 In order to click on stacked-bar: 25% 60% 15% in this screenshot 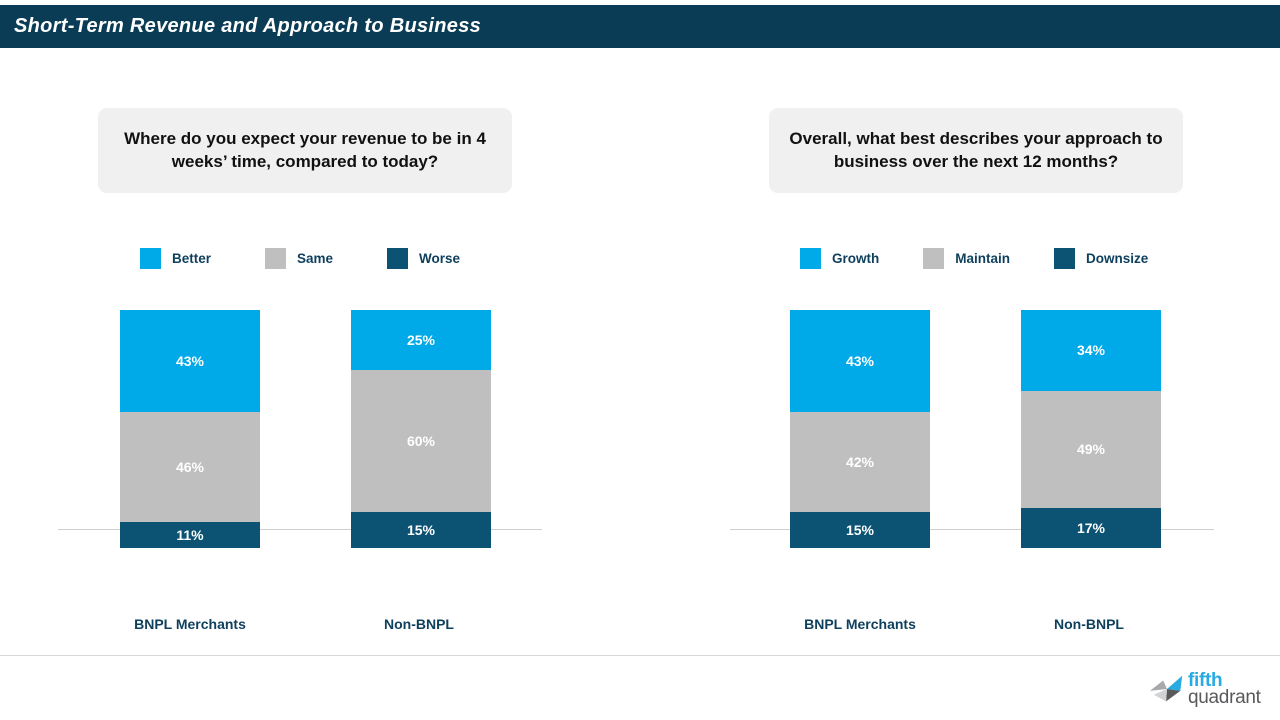, I will do `click(421, 429)`.